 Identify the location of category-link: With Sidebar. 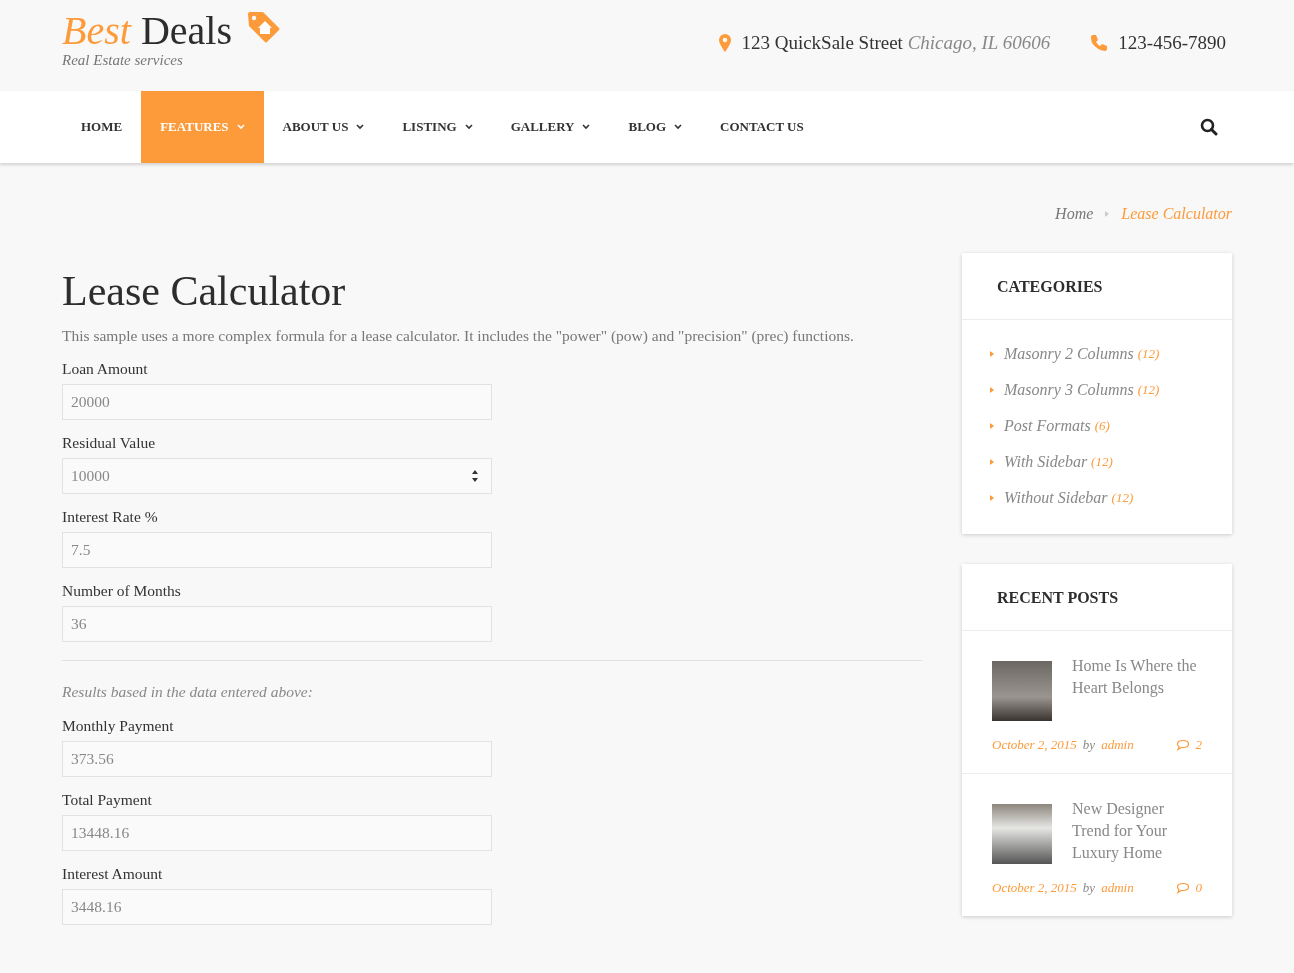
(1046, 462).